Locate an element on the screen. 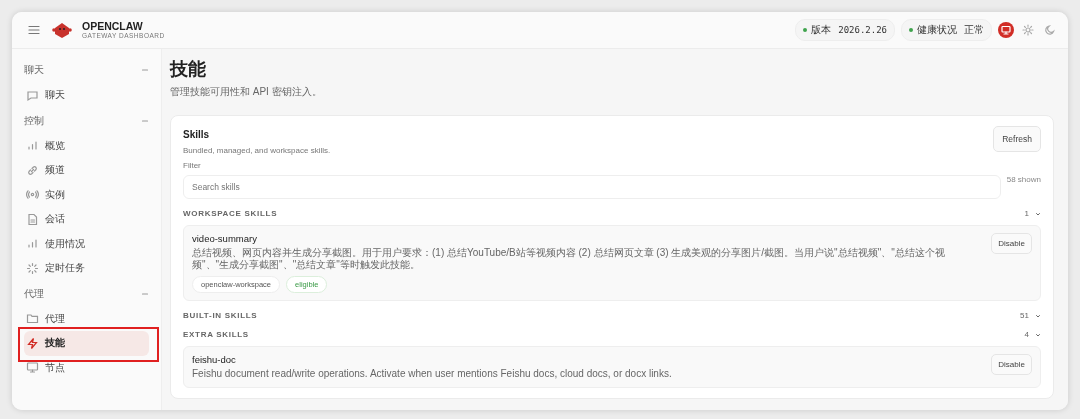 The image size is (1080, 419). nav-item: 实例 is located at coordinates (86, 194).